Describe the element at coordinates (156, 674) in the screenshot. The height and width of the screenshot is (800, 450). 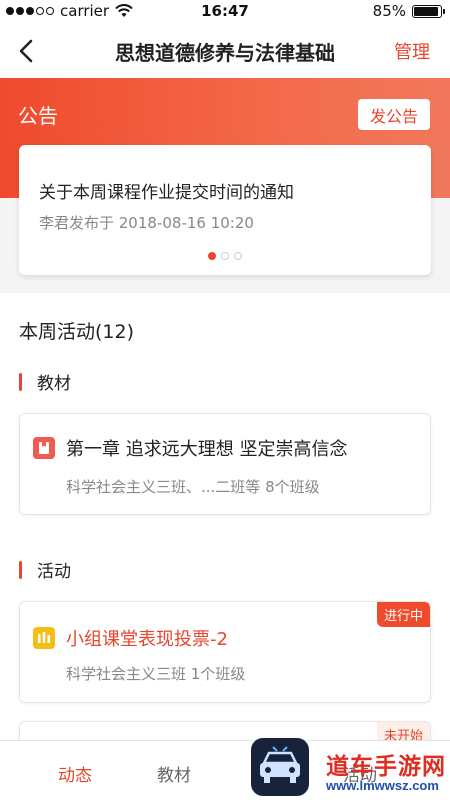
I see `activity-card-subtitle: 科学社会主义三班 1个班级` at that location.